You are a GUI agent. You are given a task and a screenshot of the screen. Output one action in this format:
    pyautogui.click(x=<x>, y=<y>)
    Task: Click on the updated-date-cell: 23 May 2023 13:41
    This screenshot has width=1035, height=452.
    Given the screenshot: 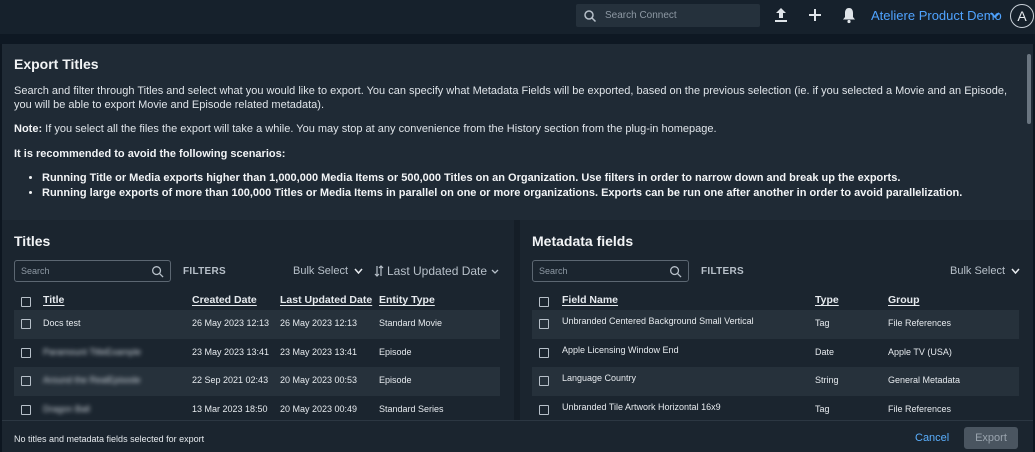 What is the action you would take?
    pyautogui.click(x=319, y=351)
    